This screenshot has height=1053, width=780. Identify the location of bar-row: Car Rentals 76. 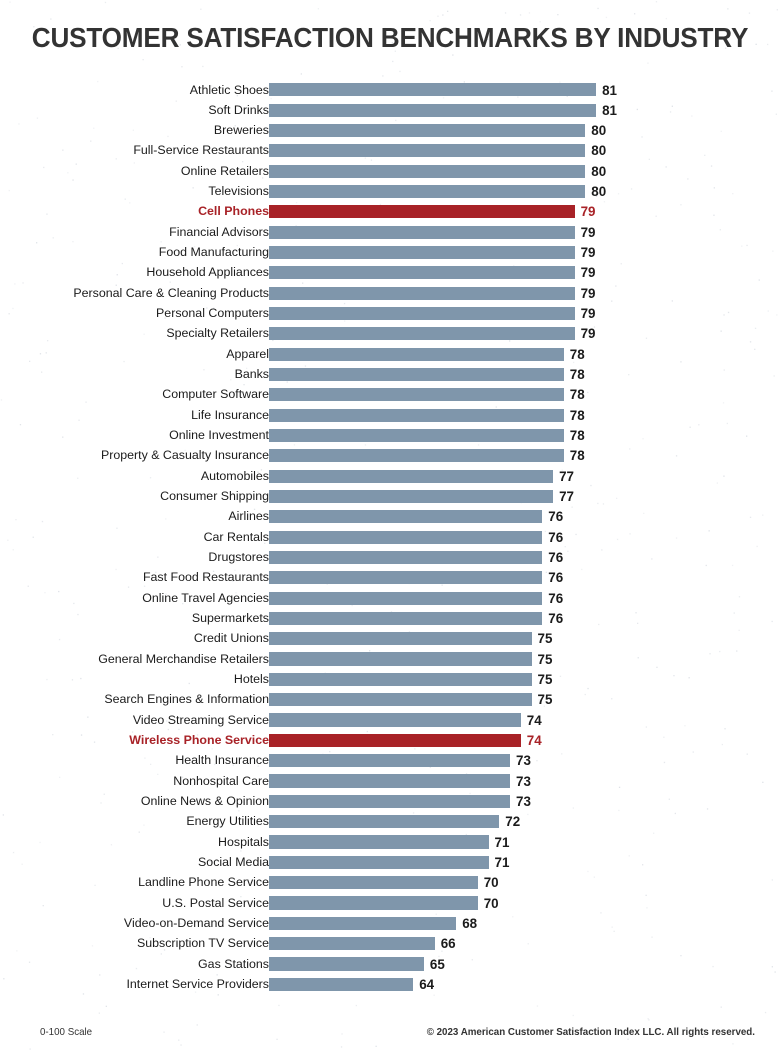
(390, 537).